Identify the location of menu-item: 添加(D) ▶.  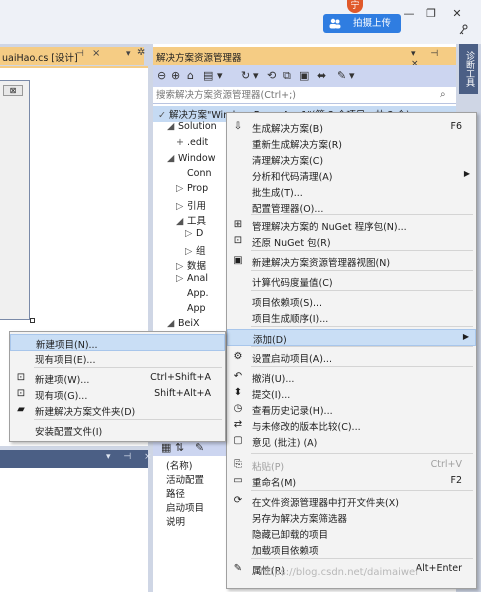
(351, 337).